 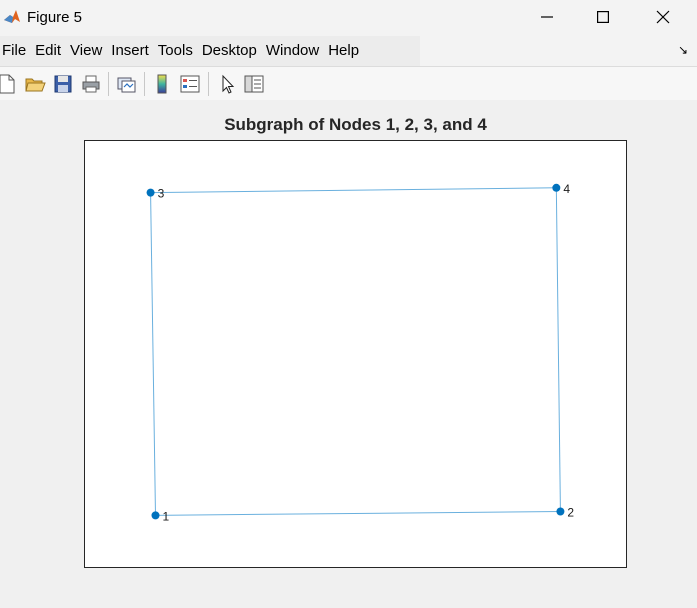 I want to click on matlab-logo-icon, so click(x=12, y=16).